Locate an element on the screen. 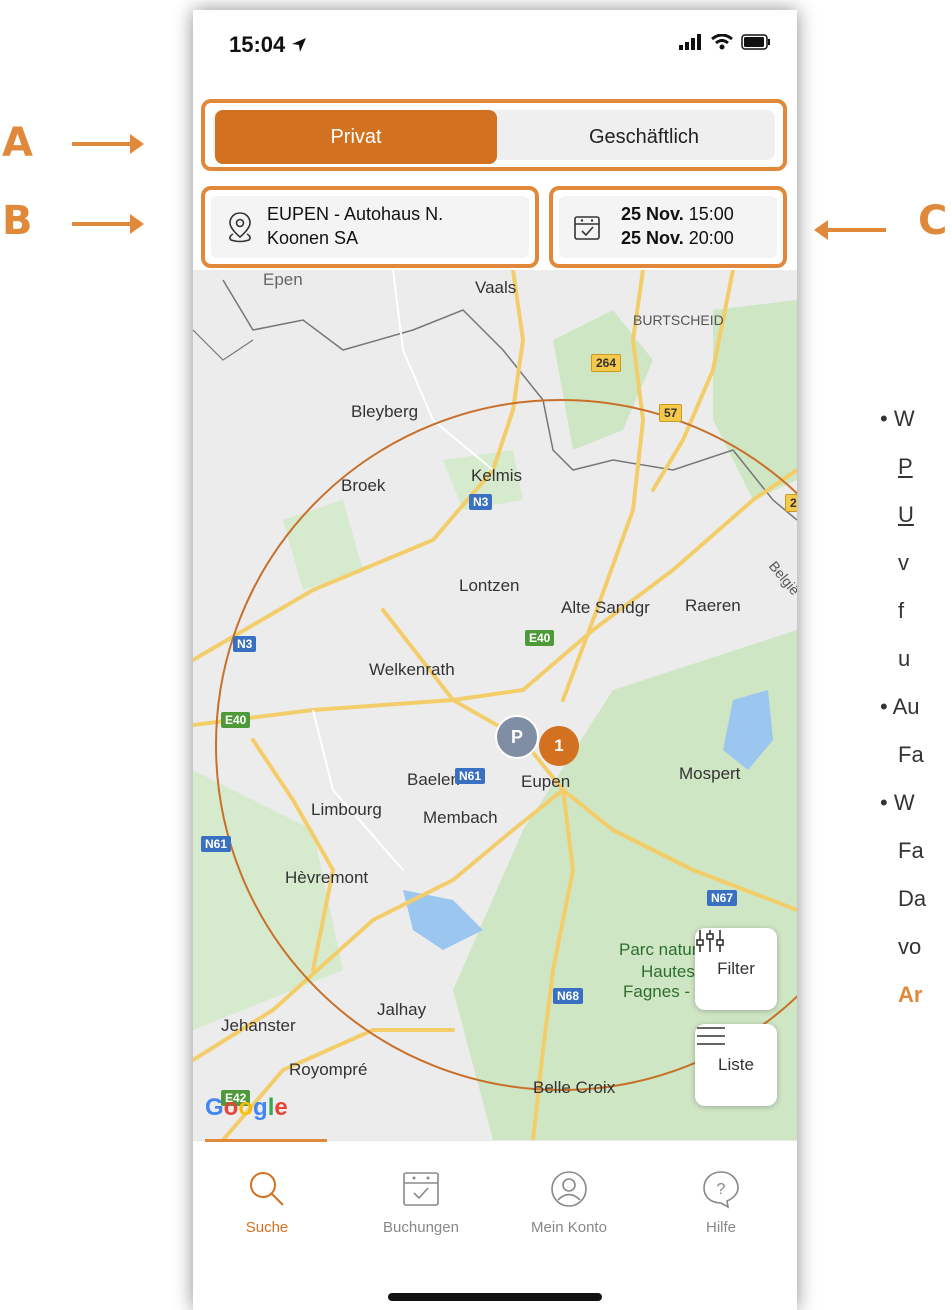  location-arrow-icon is located at coordinates (299, 45).